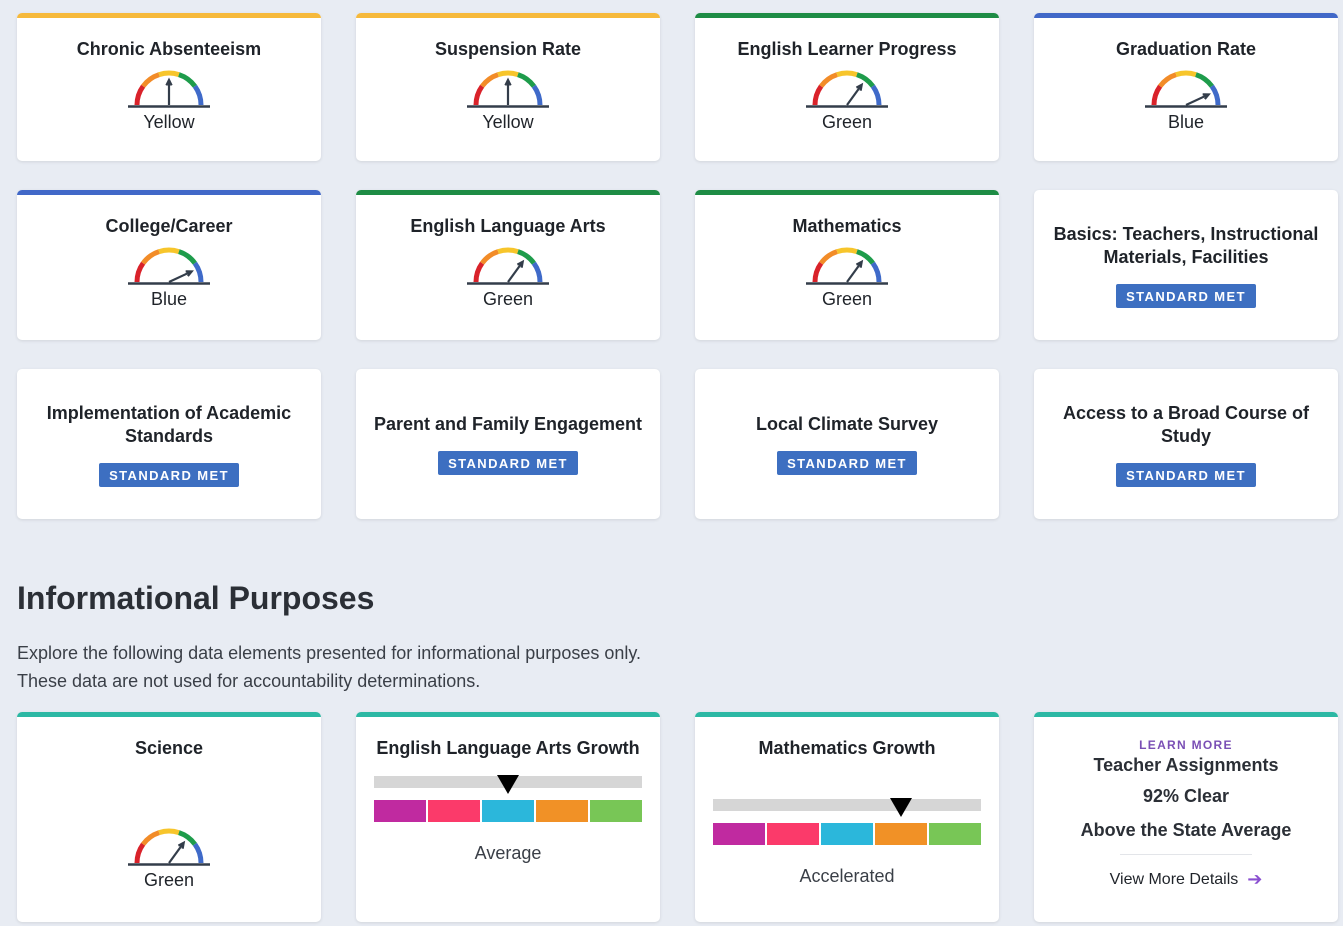 This screenshot has height=926, width=1343. I want to click on view-more-details-link: View More Details ➔, so click(1186, 879).